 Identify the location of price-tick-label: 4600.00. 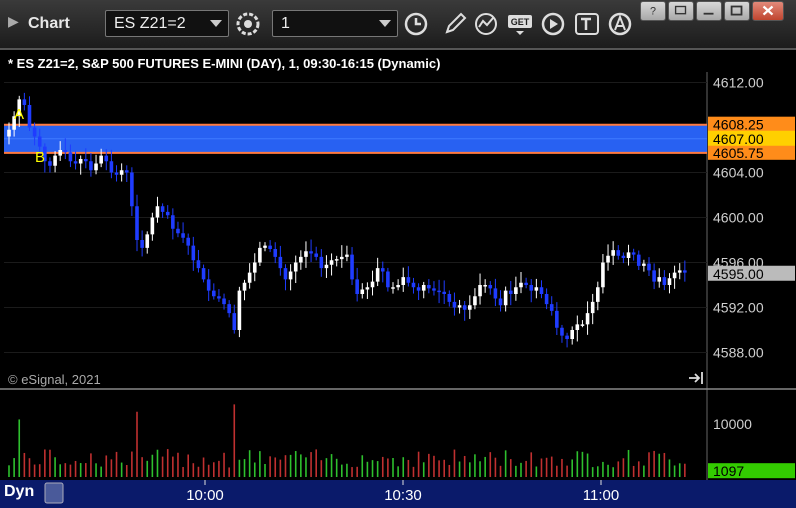
(738, 218).